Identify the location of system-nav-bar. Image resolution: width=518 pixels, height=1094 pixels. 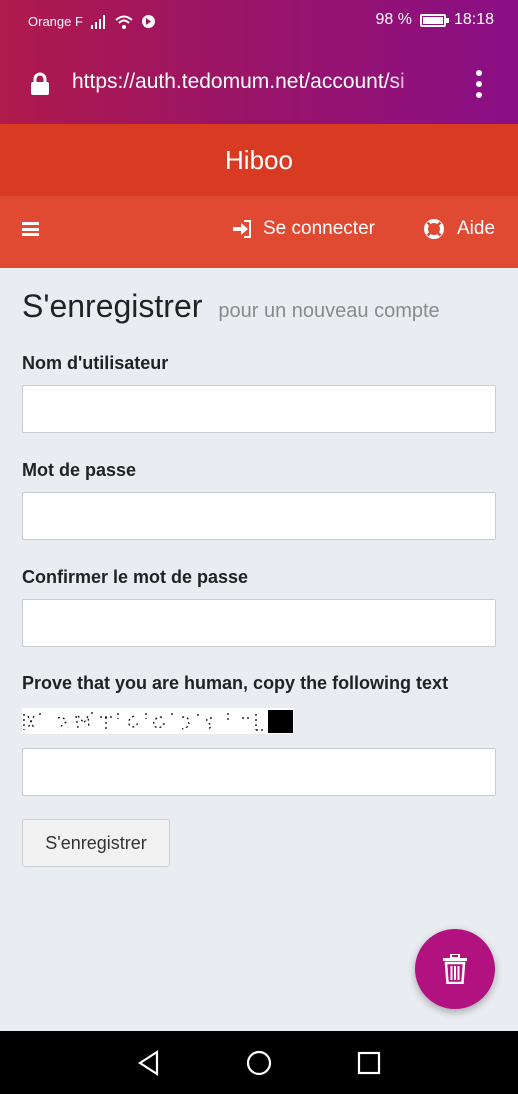
(259, 1062).